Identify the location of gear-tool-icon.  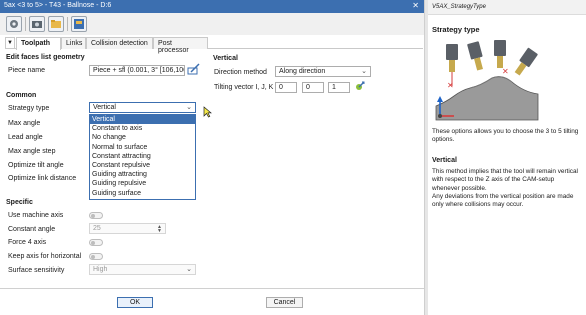
(14, 24).